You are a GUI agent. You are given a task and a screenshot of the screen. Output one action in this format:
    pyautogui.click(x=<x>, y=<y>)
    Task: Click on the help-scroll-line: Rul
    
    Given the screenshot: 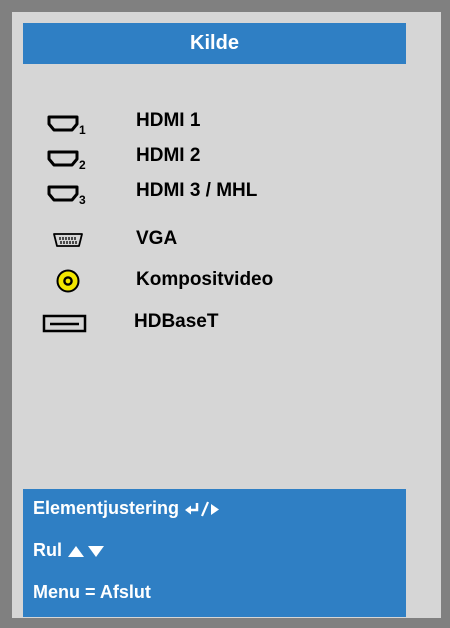 What is the action you would take?
    pyautogui.click(x=70, y=550)
    